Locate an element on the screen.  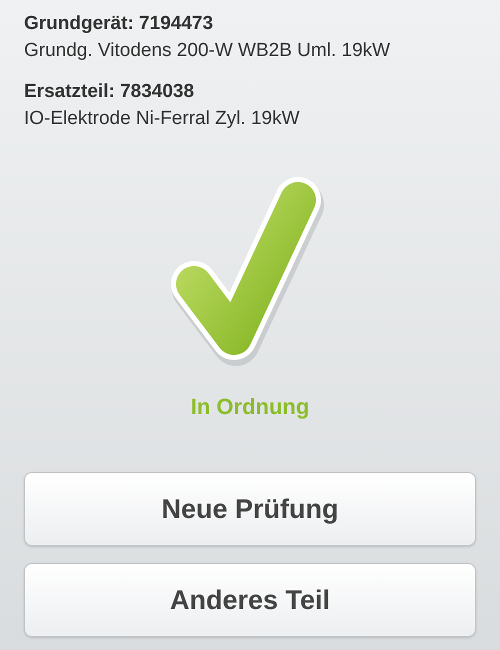
item-label: Ersatzteil: 7834038 is located at coordinates (110, 92).